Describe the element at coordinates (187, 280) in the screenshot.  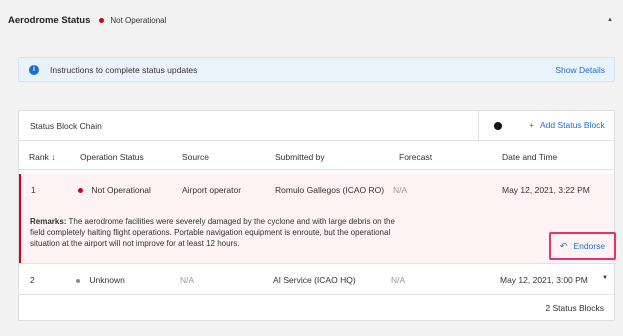
I see `row-source: N/A` at that location.